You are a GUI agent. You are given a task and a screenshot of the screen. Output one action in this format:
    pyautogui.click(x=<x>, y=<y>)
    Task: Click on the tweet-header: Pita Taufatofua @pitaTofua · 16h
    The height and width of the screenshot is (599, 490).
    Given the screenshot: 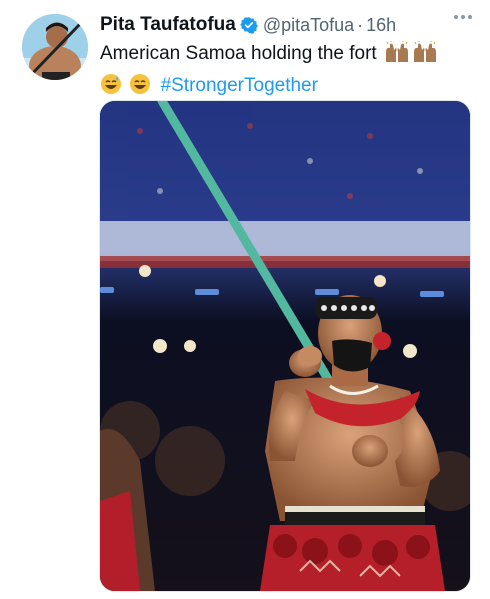 What is the action you would take?
    pyautogui.click(x=286, y=25)
    